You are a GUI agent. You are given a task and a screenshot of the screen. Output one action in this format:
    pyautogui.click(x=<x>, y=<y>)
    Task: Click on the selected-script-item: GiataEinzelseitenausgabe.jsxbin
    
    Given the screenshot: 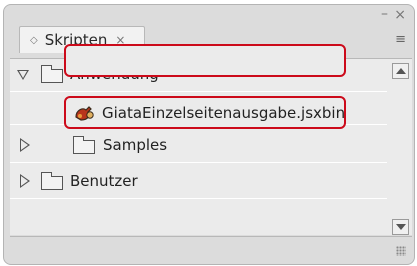 What is the action you would take?
    pyautogui.click(x=205, y=112)
    